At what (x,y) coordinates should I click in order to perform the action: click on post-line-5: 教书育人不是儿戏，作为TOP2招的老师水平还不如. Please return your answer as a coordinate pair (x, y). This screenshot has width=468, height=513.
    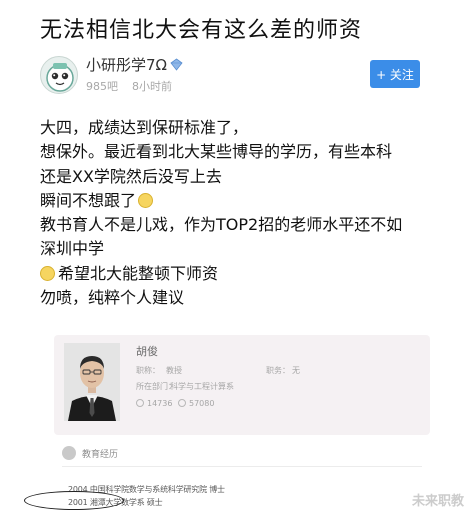
    Looking at the image, I should click on (221, 225).